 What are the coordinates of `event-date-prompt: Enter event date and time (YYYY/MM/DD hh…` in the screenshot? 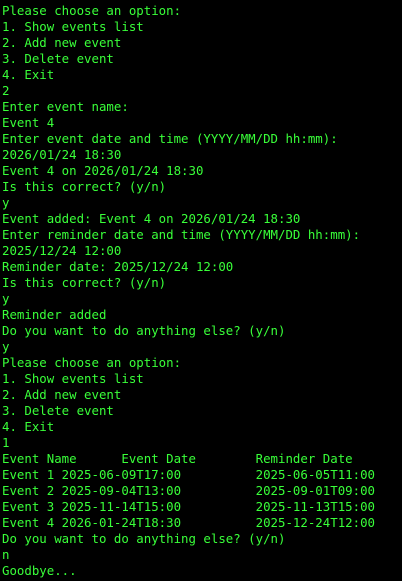 It's located at (170, 138).